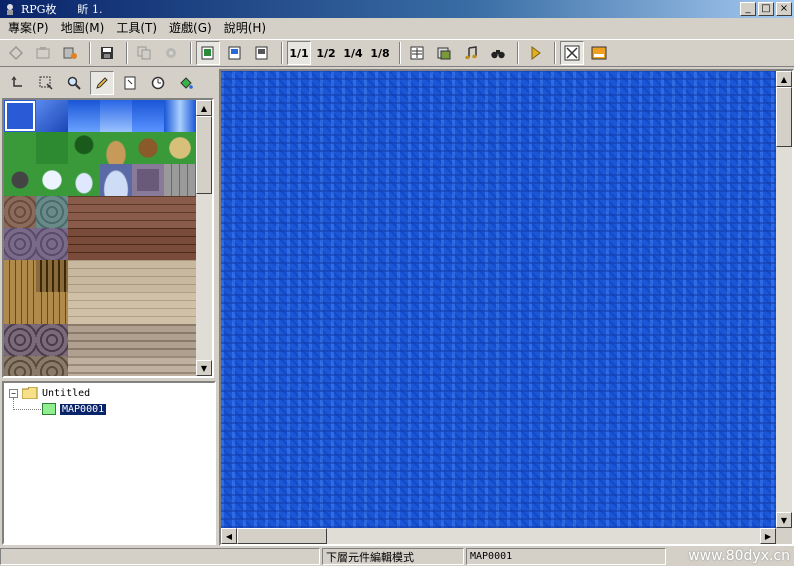 The image size is (794, 566). Describe the element at coordinates (74, 83) in the screenshot. I see `zoom-tool-button` at that location.